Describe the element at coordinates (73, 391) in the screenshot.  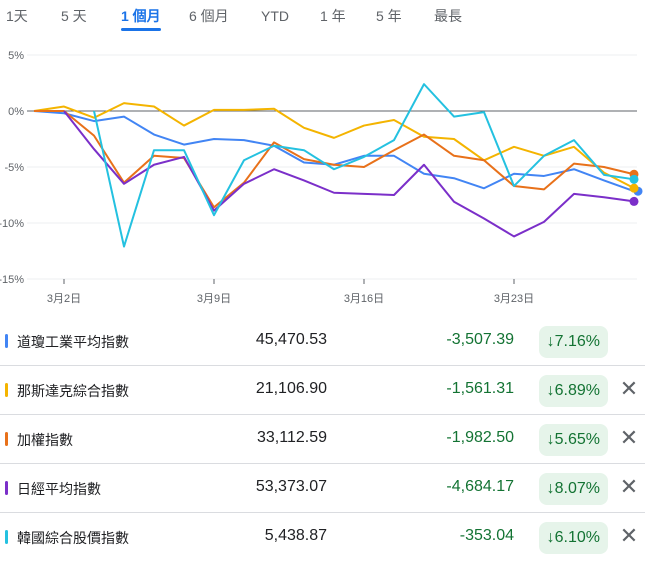
I see `index-name: 那斯達克綜合指數` at that location.